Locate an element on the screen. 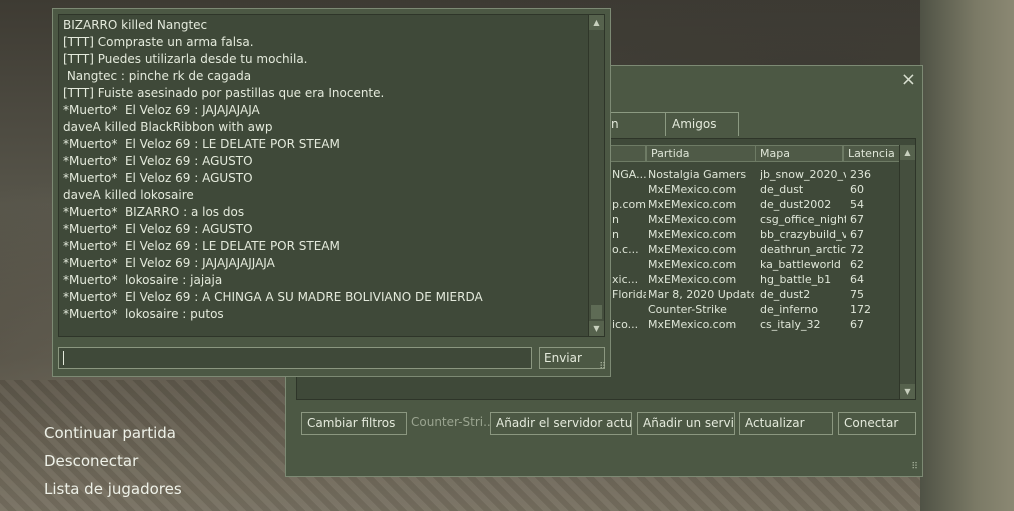 This screenshot has height=511, width=1014. server-name: p.com is located at coordinates (629, 204).